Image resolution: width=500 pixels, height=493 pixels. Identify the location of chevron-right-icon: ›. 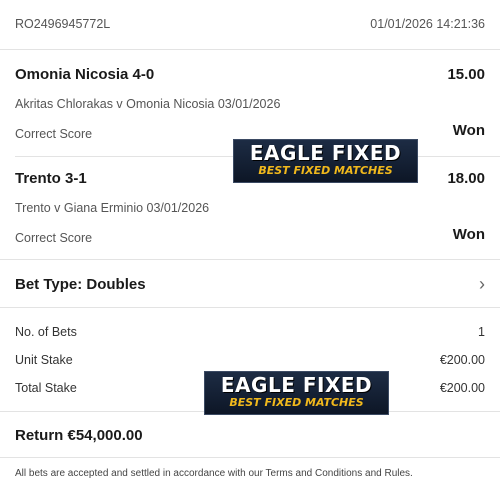
(482, 284).